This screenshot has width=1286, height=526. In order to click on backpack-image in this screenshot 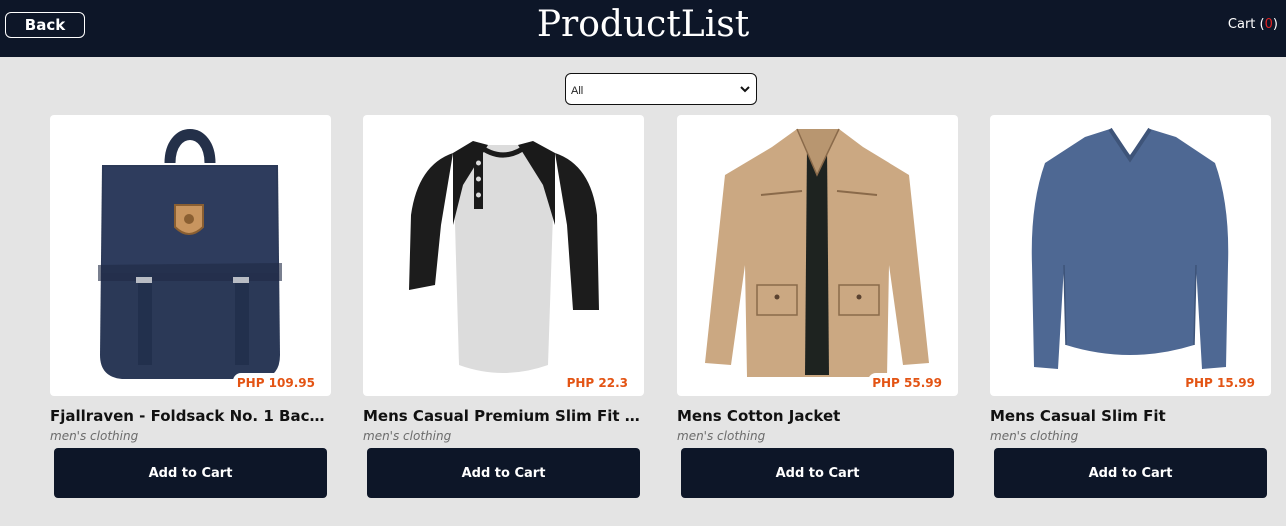, I will do `click(190, 254)`.